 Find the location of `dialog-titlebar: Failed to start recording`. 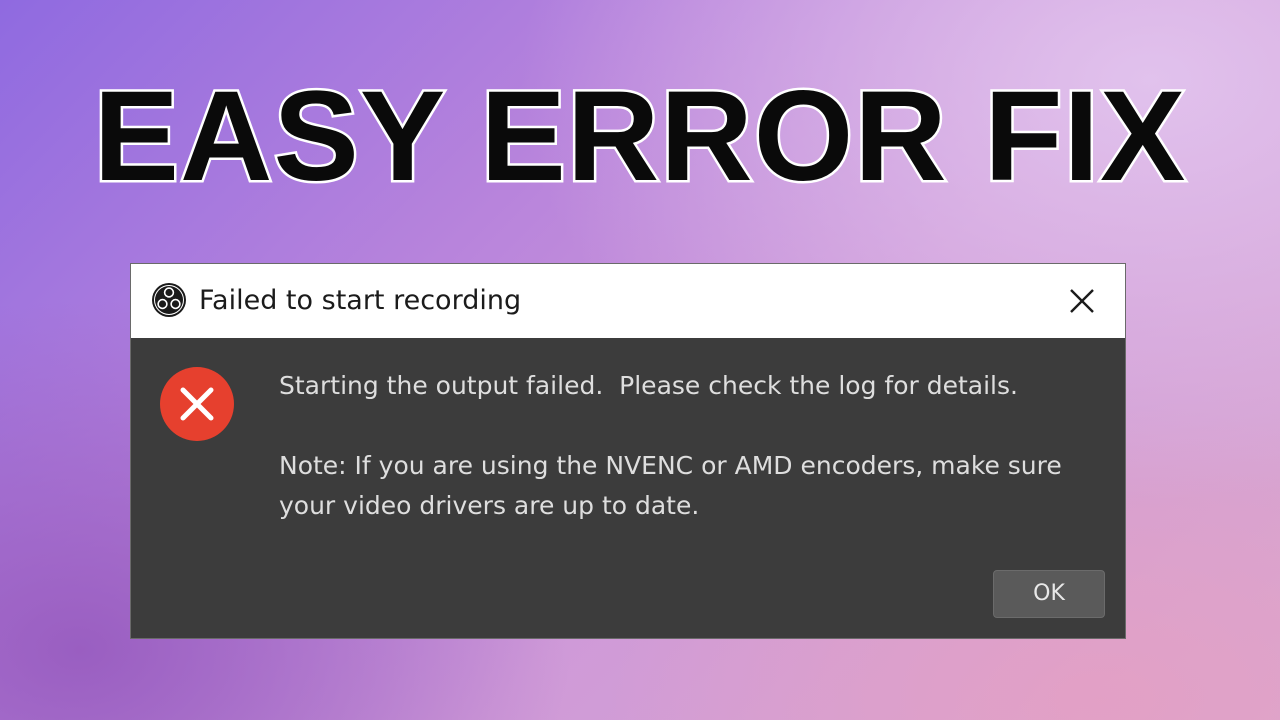

dialog-titlebar: Failed to start recording is located at coordinates (628, 301).